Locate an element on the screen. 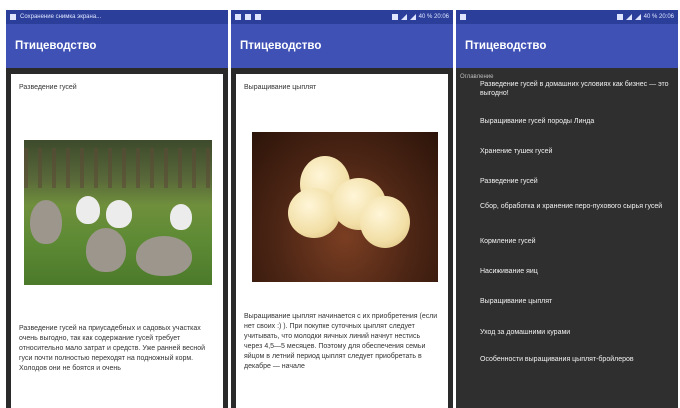 The height and width of the screenshot is (408, 680). menu-item: Уход за домашними курами is located at coordinates (576, 341).